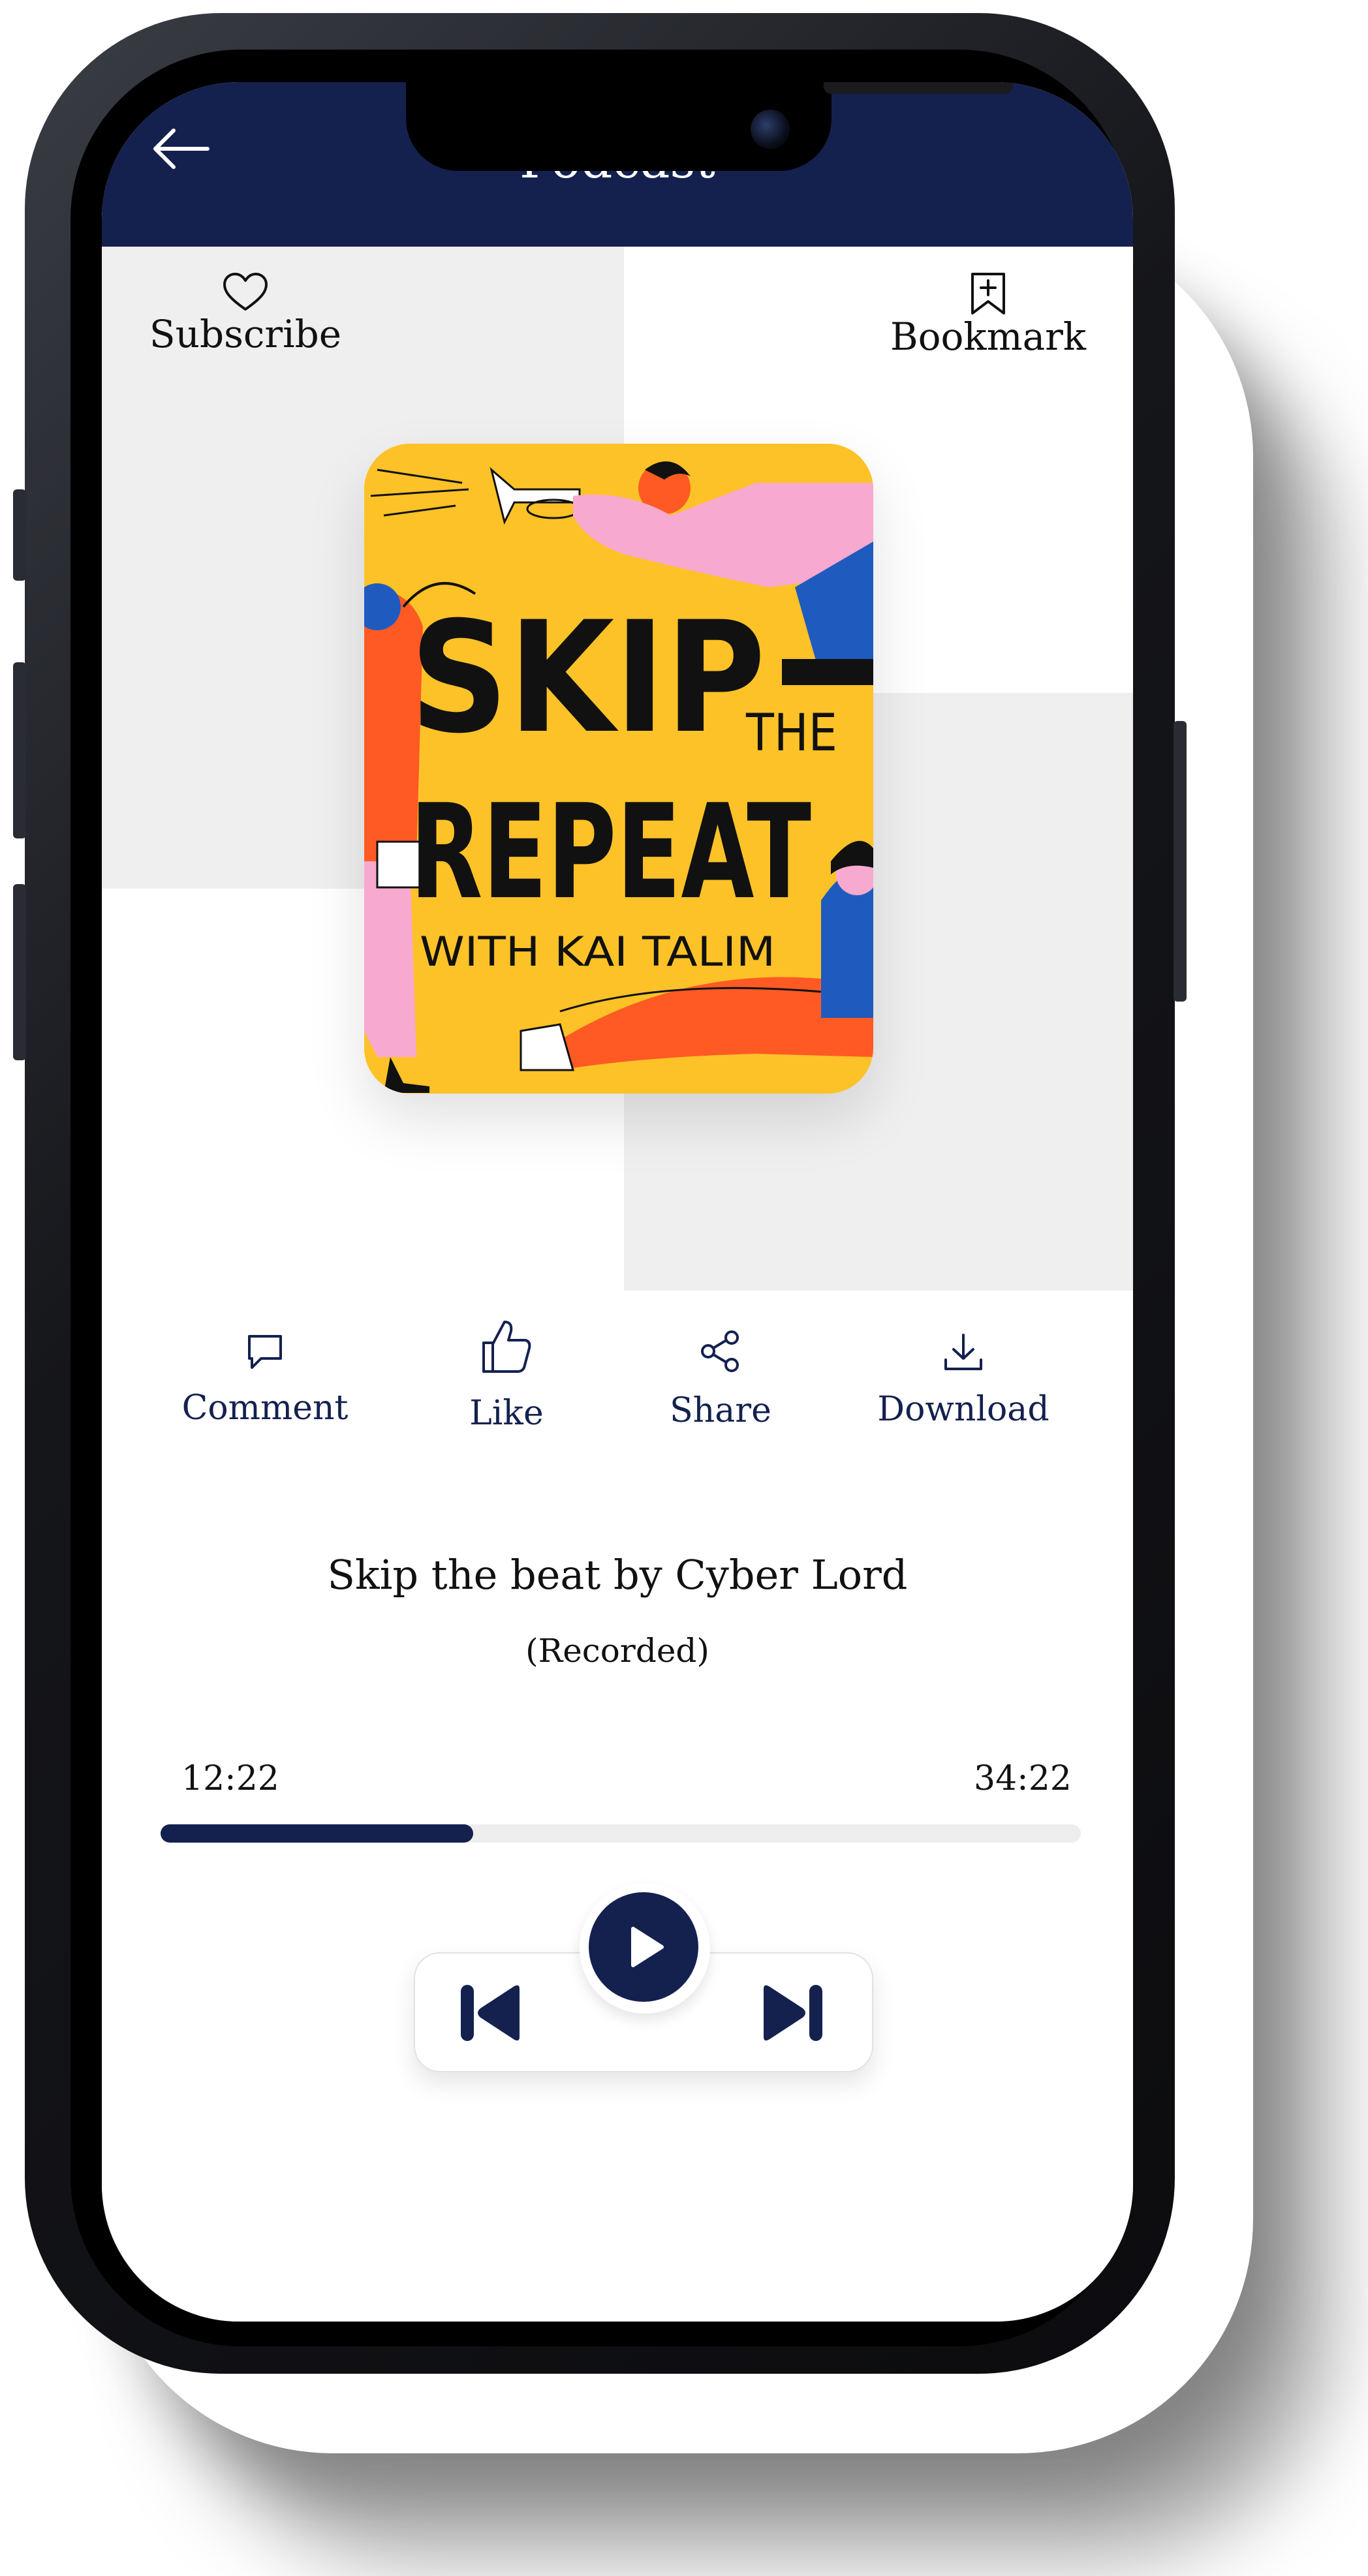  Describe the element at coordinates (791, 733) in the screenshot. I see `artwork-title-the: THE` at that location.